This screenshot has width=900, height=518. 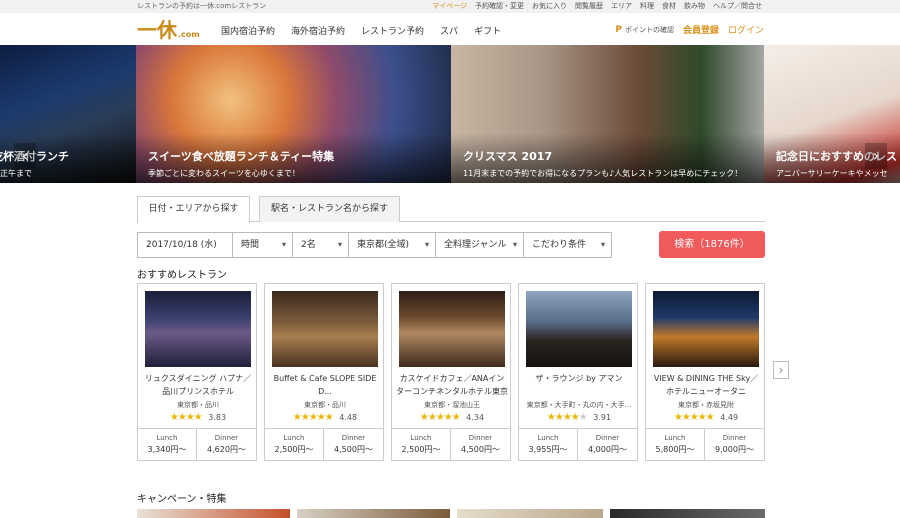 I want to click on lunch-price: Lunch 3,955円〜, so click(x=548, y=445).